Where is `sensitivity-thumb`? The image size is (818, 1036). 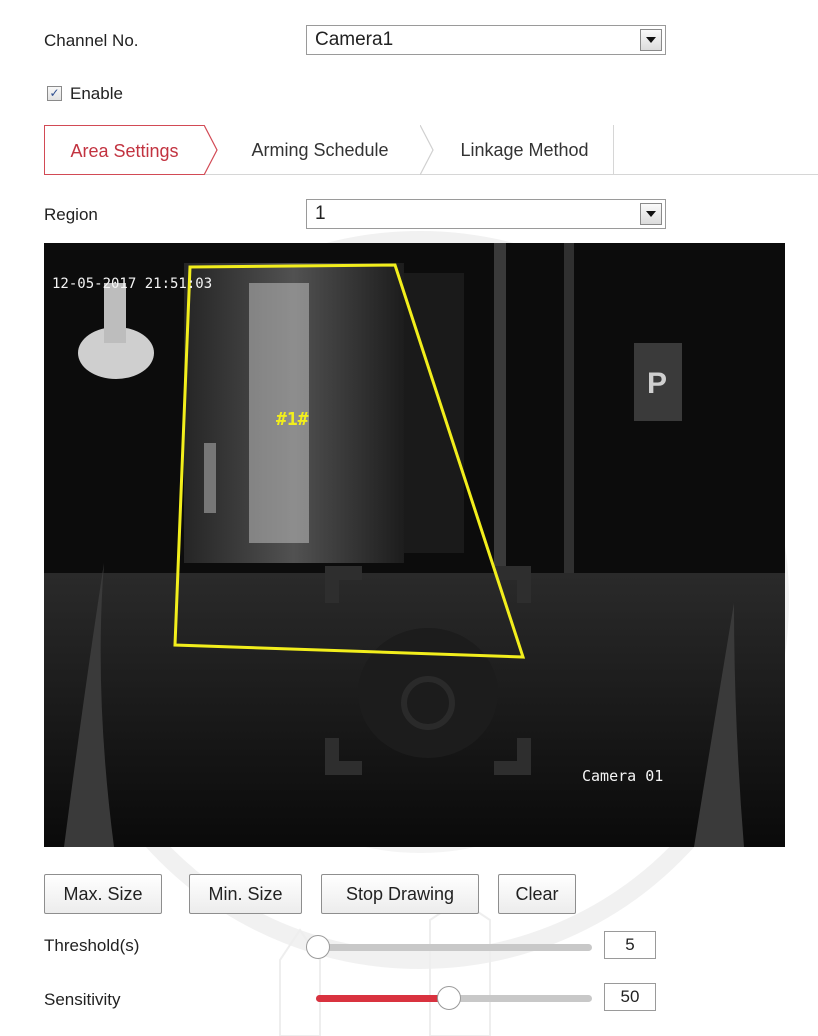
sensitivity-thumb is located at coordinates (449, 998).